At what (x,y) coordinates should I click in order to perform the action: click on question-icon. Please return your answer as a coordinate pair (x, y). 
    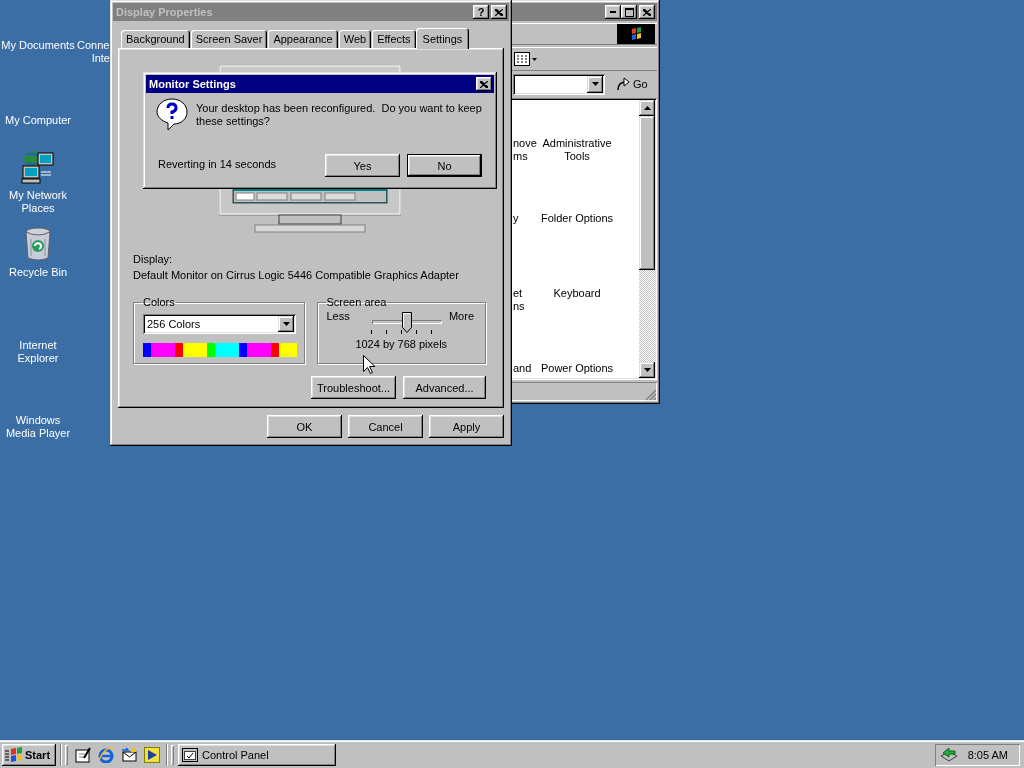
    Looking at the image, I should click on (172, 114).